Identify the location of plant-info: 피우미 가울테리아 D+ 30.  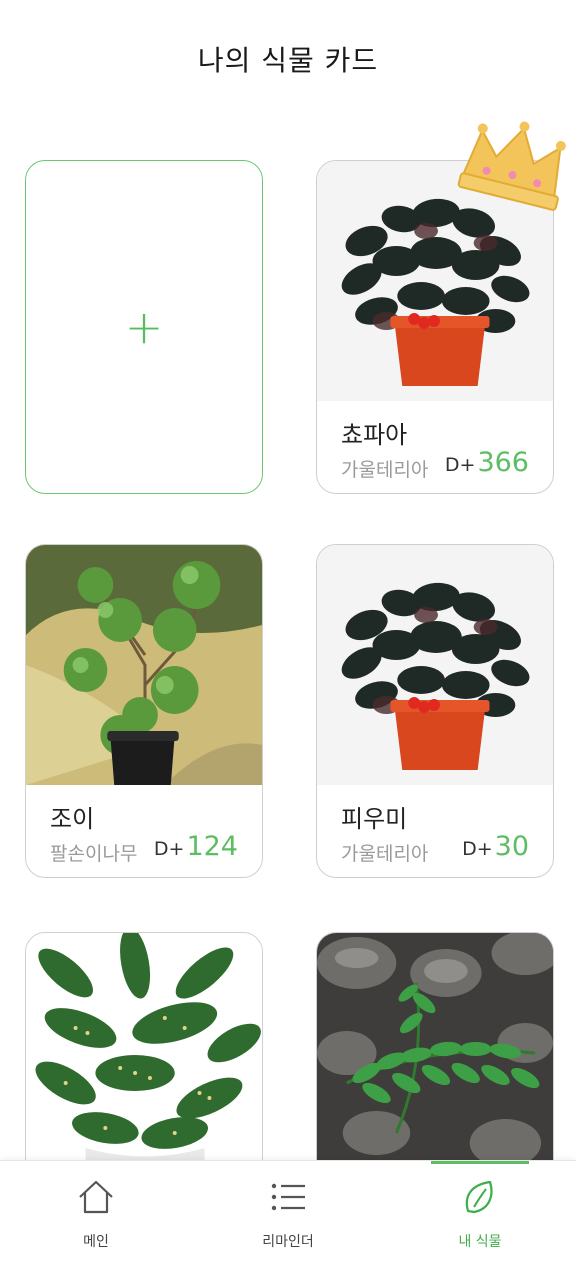
(435, 831).